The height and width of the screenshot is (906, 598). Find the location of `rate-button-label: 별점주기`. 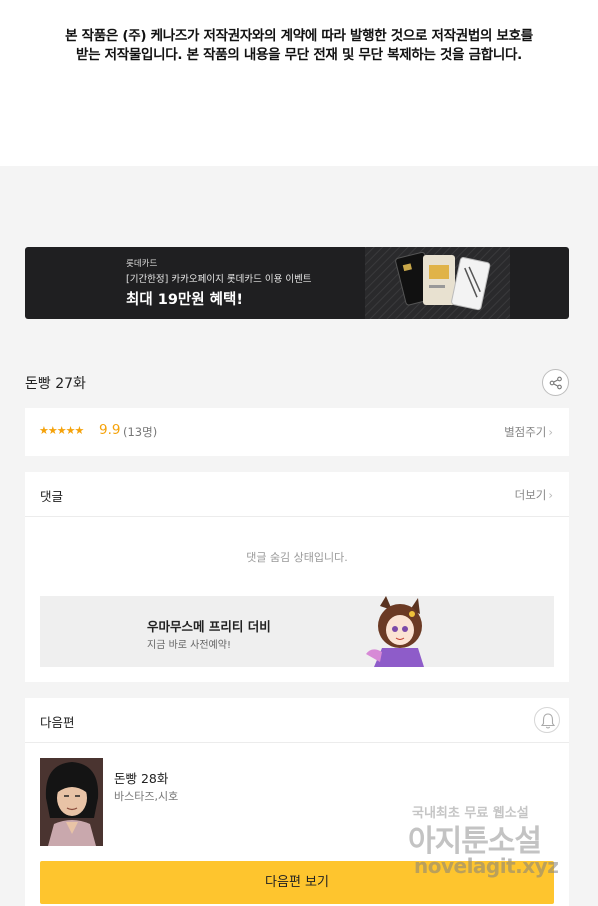

rate-button-label: 별점주기 is located at coordinates (525, 432).